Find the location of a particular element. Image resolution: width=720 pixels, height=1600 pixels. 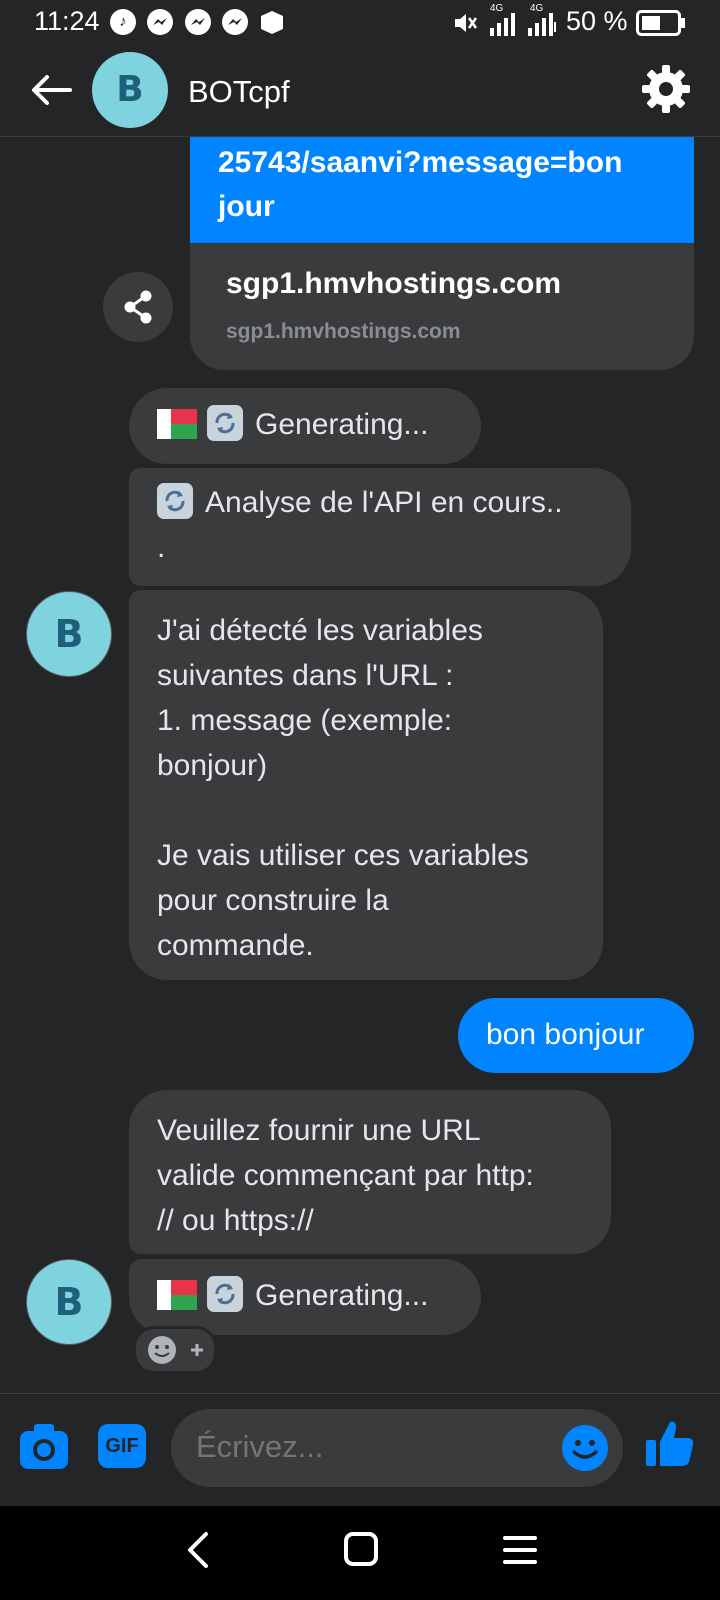

menu-nav-icon is located at coordinates (520, 1552).